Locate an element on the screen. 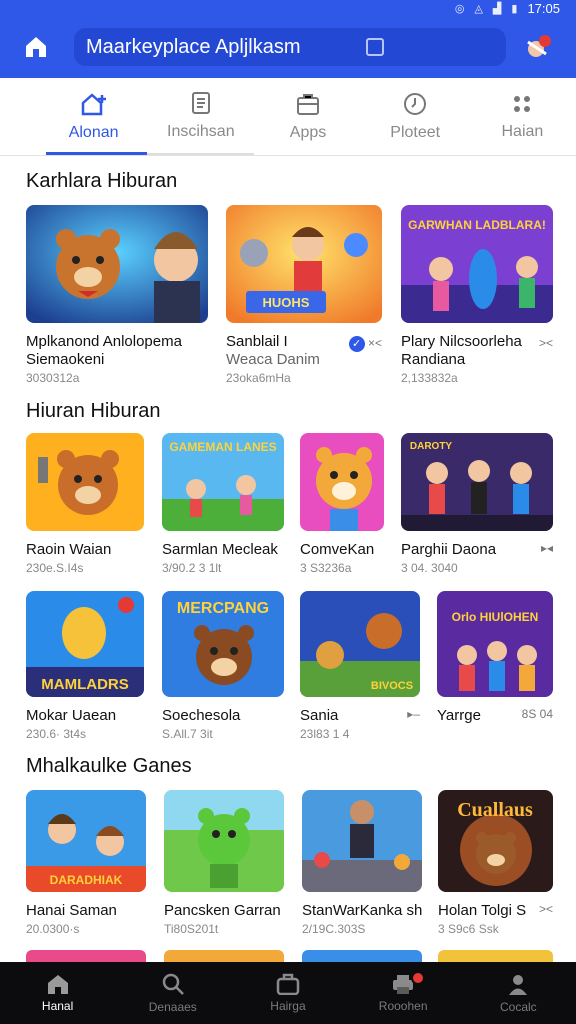 This screenshot has width=576, height=1024. tab-label: Alonan is located at coordinates (93, 132).